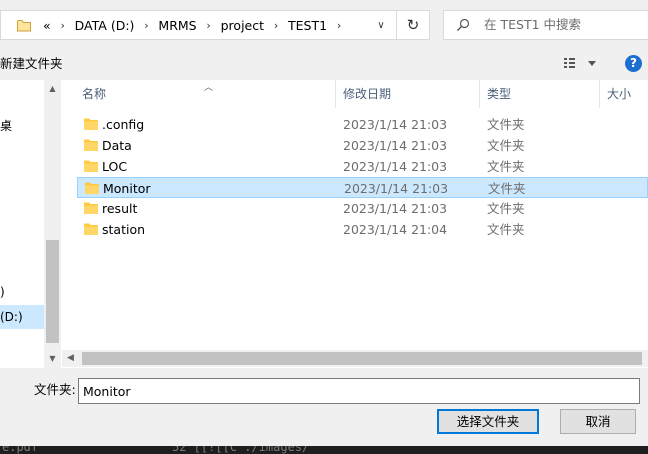 The image size is (648, 454). What do you see at coordinates (381, 25) in the screenshot?
I see `address-dropdown-icon: ∨` at bounding box center [381, 25].